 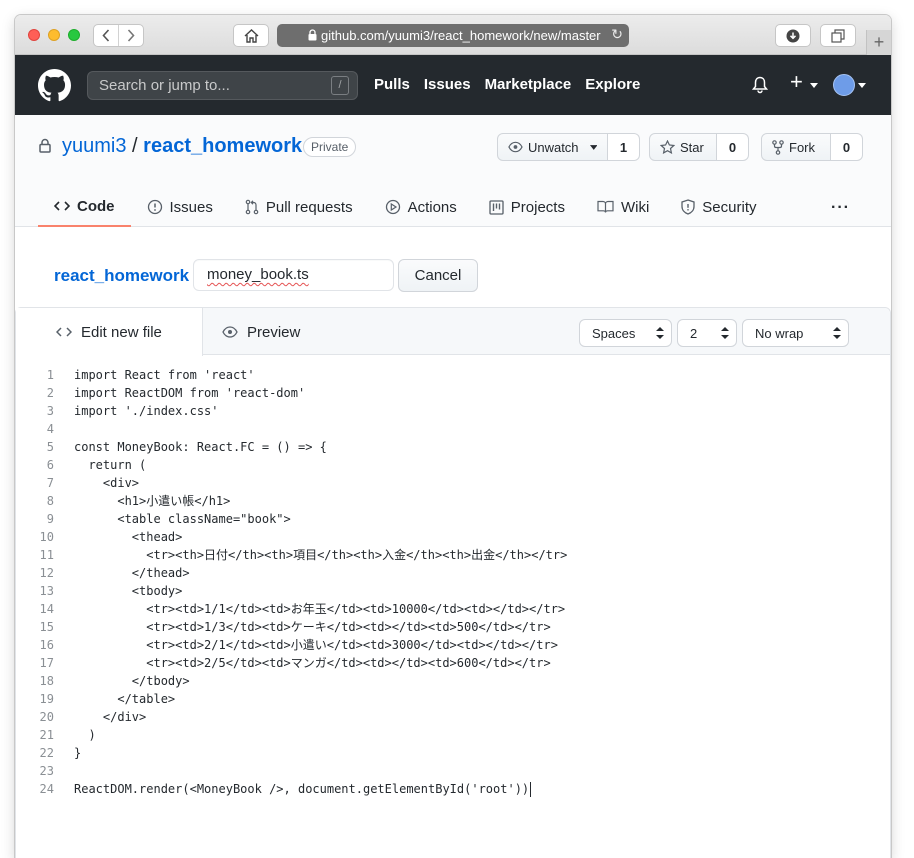 I want to click on download-icon, so click(x=793, y=35).